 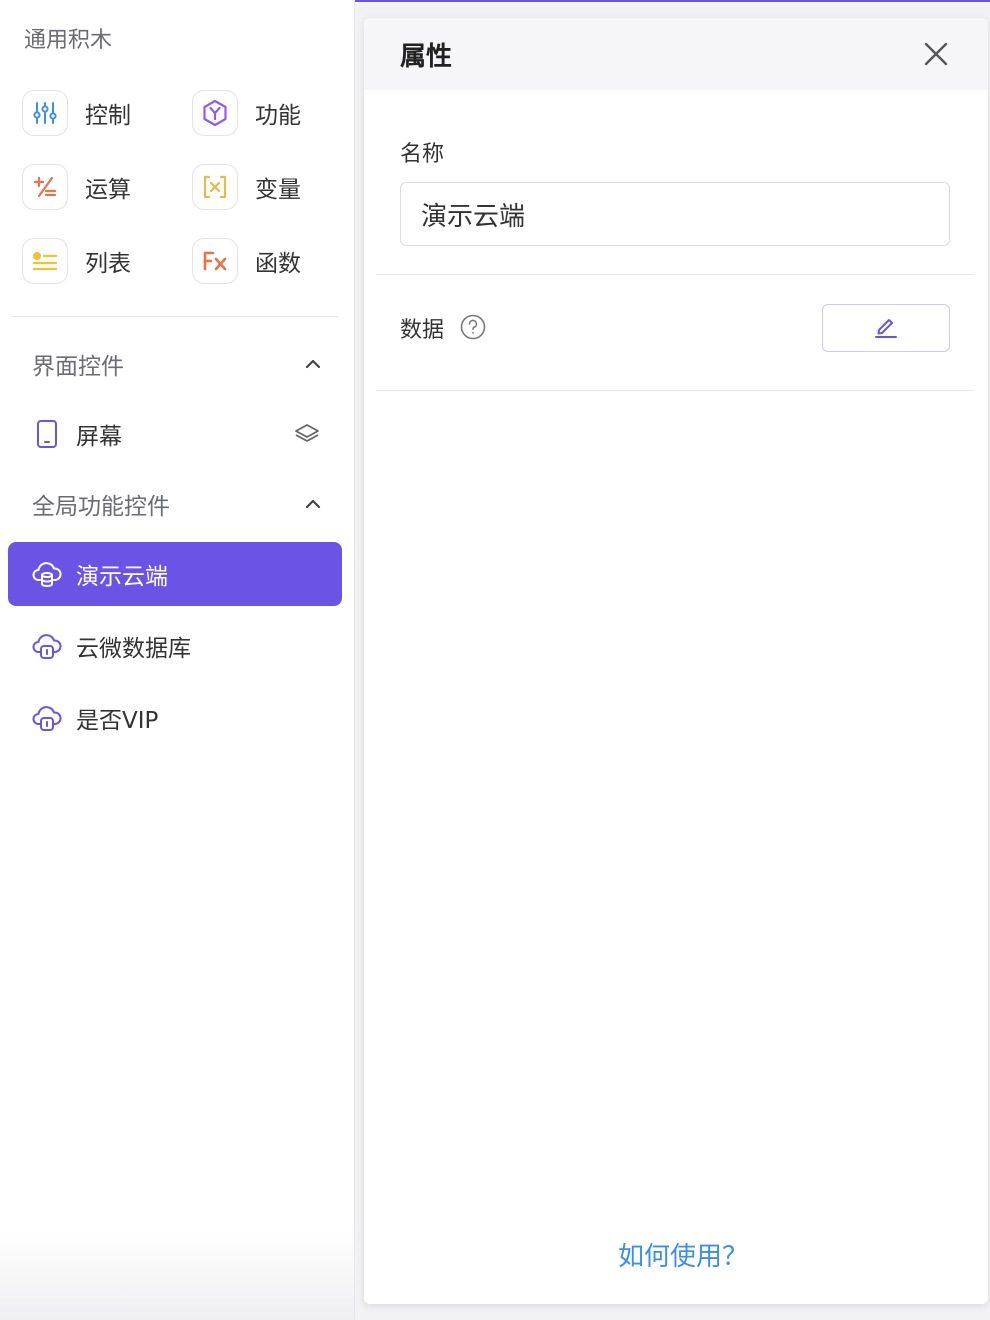 I want to click on block-operator-button: 运算, so click(x=76, y=187).